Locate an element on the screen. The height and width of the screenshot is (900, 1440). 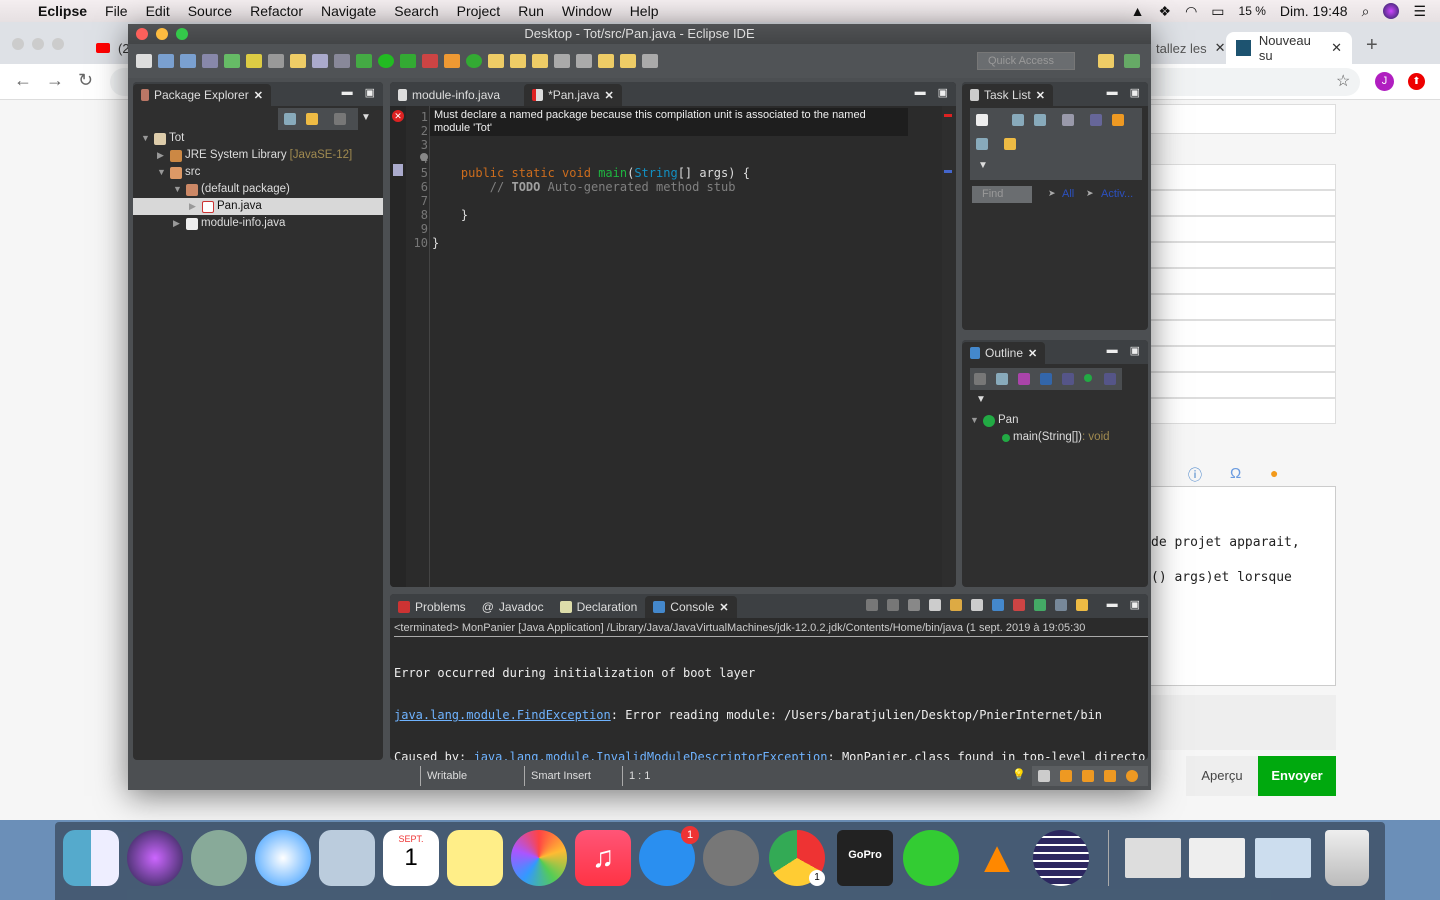
mail-icon is located at coordinates (347, 858).